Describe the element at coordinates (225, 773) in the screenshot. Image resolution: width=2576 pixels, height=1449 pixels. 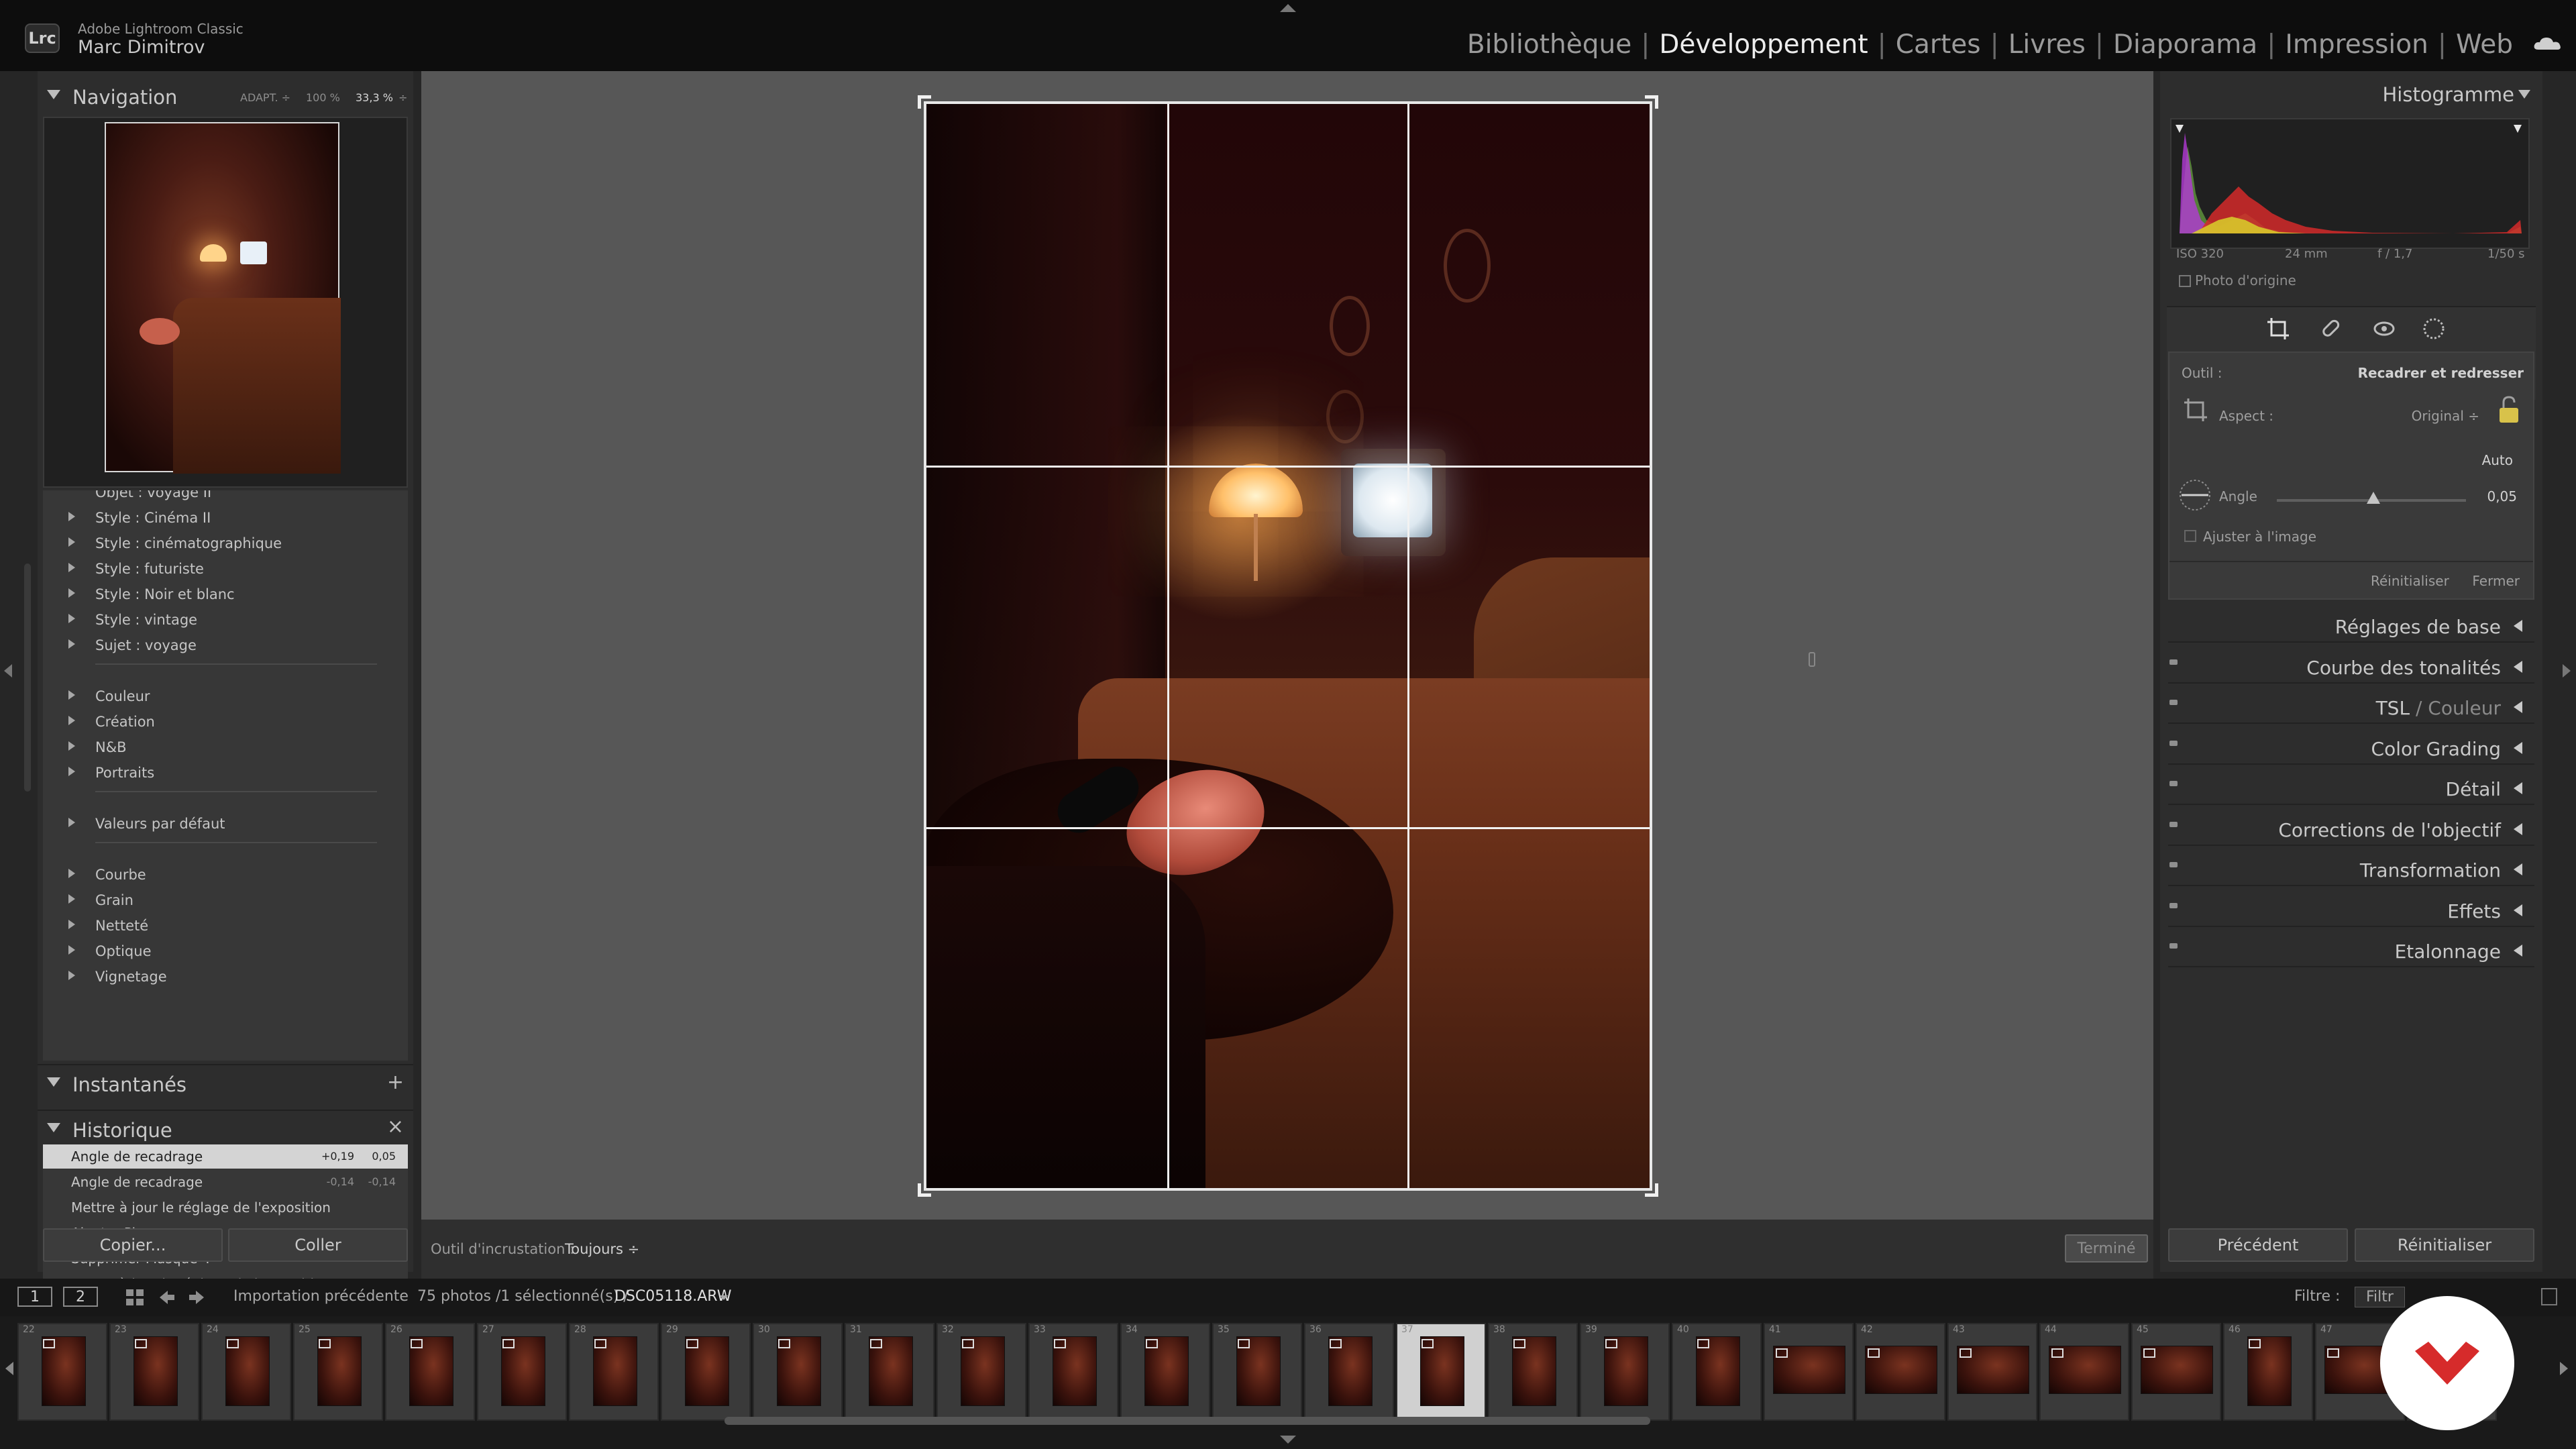
I see `preset-group-item: Portraits` at that location.